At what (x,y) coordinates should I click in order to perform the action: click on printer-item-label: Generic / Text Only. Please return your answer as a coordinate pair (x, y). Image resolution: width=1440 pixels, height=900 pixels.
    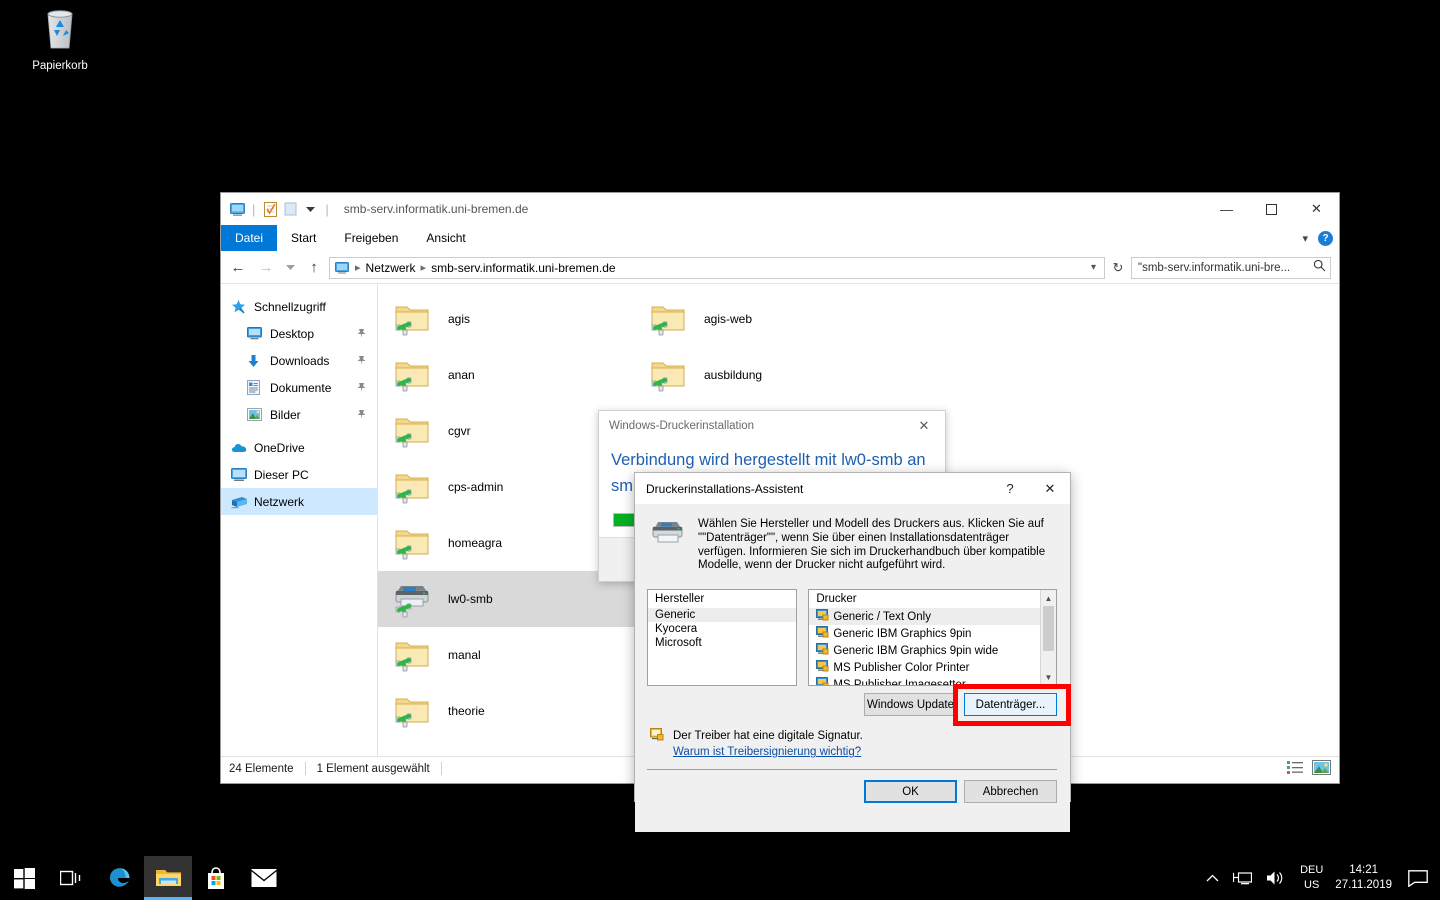
    Looking at the image, I should click on (882, 616).